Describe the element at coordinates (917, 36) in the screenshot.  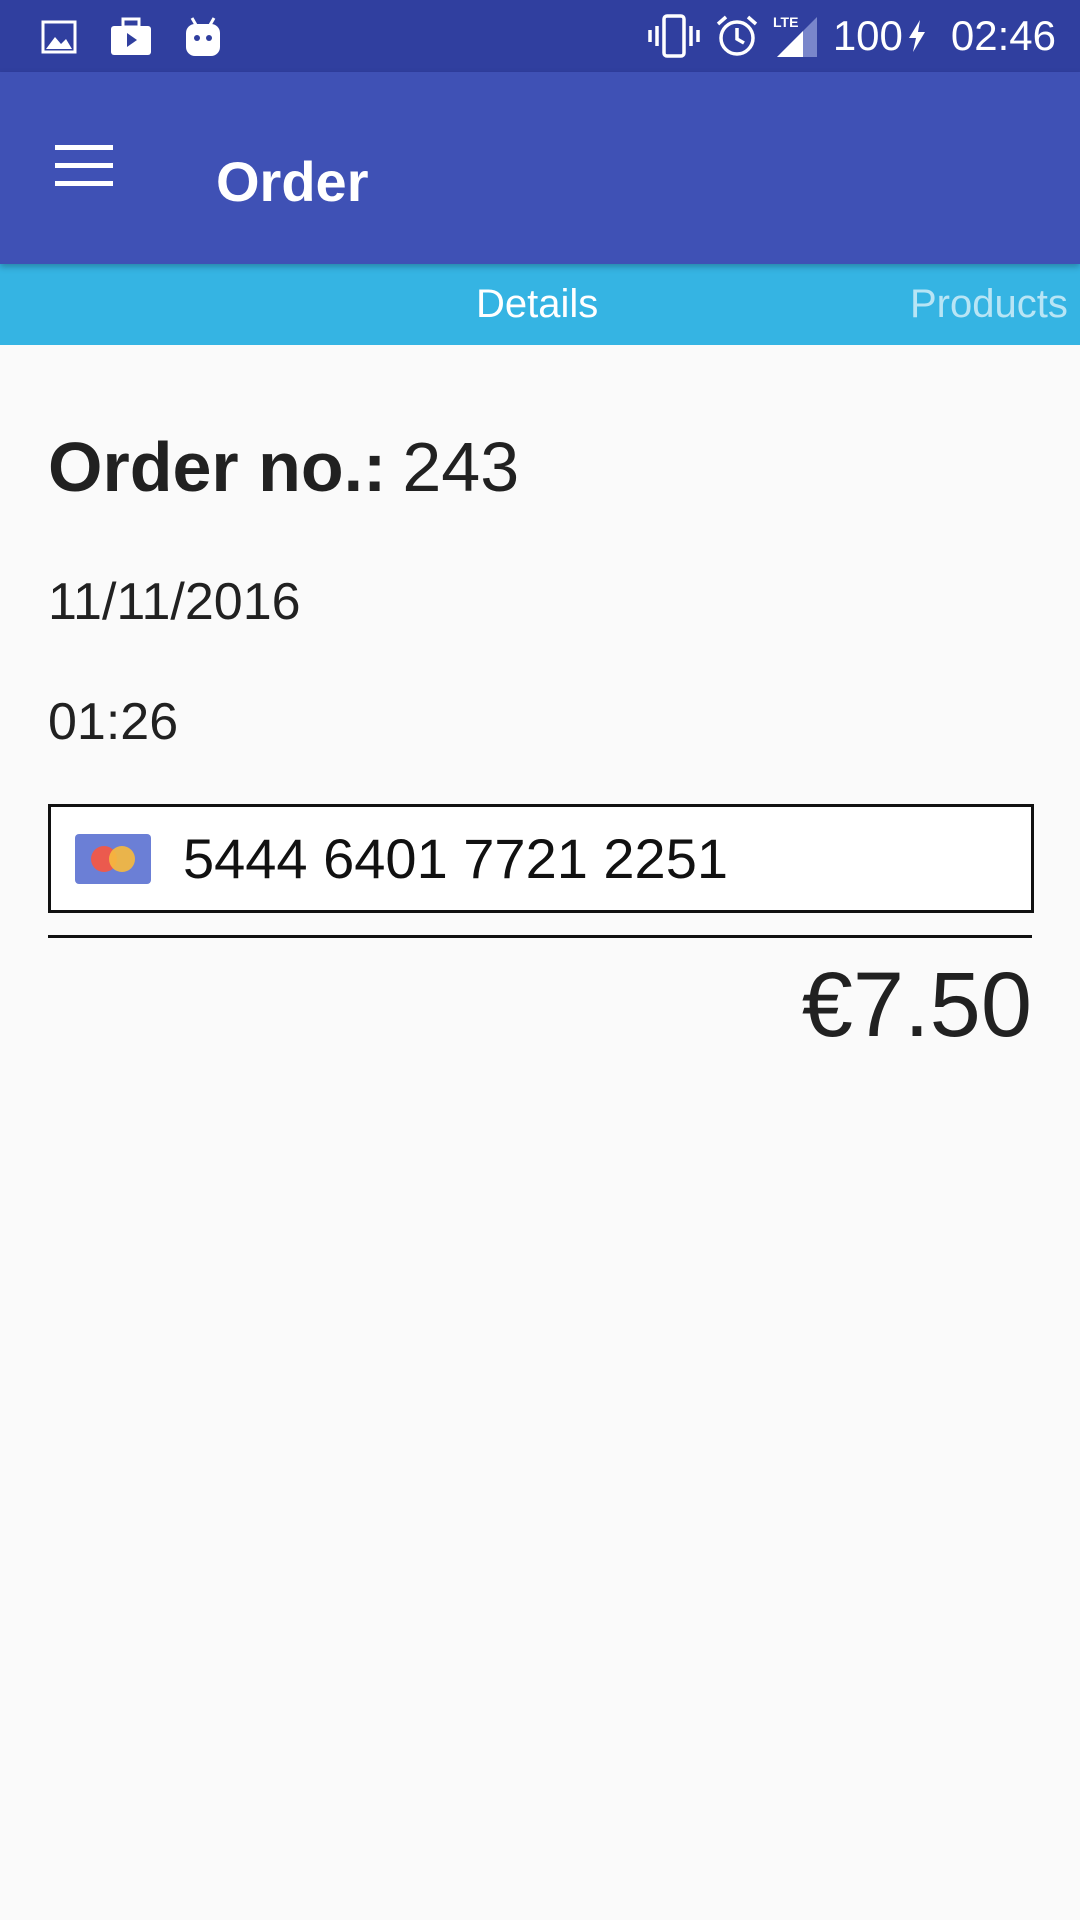
I see `charging-icon` at that location.